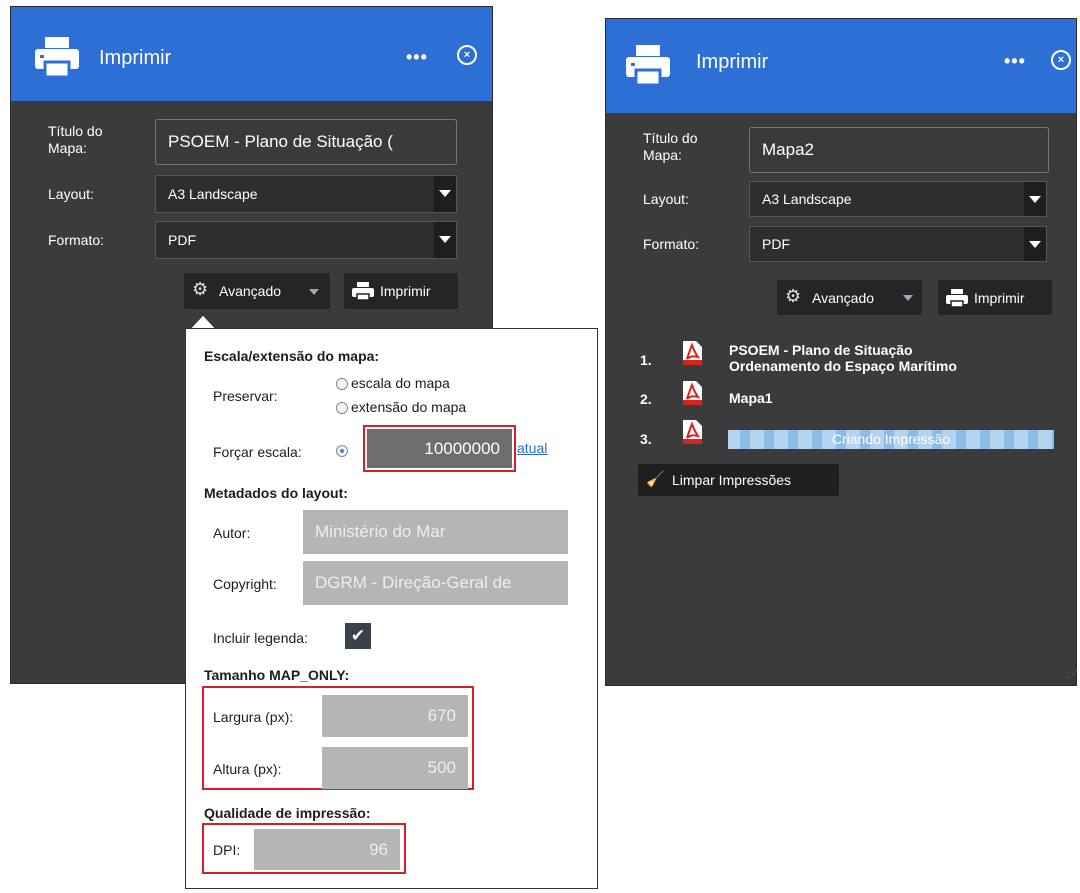 This screenshot has height=893, width=1080. What do you see at coordinates (247, 769) in the screenshot?
I see `height-label: Altura (px):` at bounding box center [247, 769].